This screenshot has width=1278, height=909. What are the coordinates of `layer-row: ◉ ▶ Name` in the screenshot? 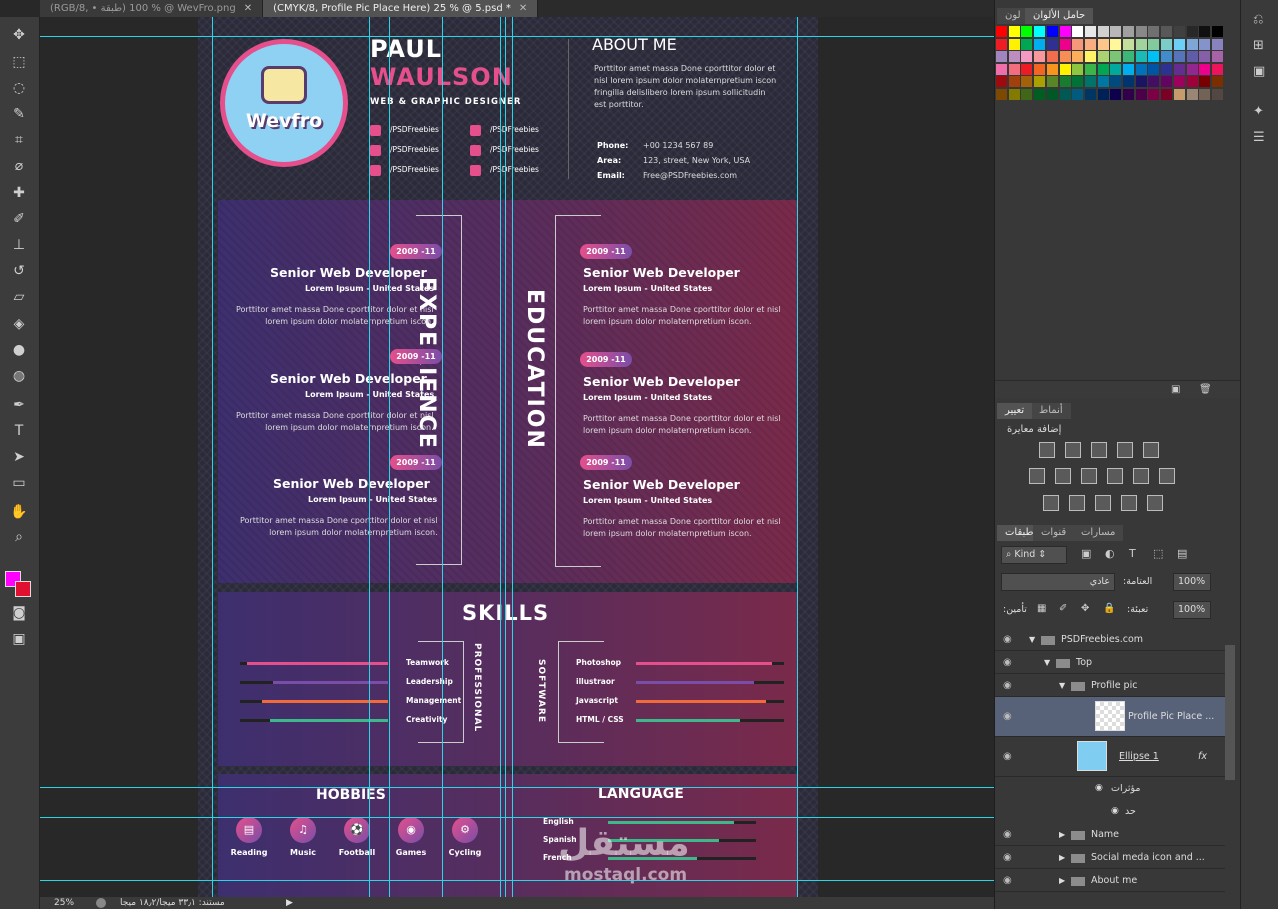 It's located at (1110, 834).